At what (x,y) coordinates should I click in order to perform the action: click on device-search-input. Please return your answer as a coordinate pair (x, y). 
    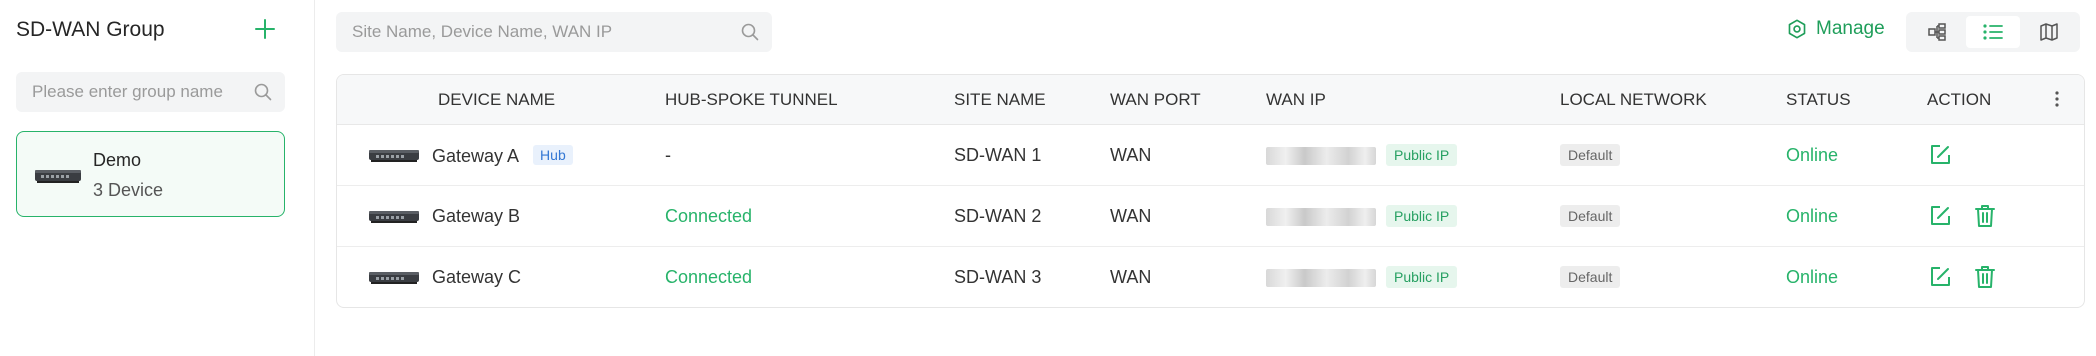
    Looking at the image, I should click on (531, 32).